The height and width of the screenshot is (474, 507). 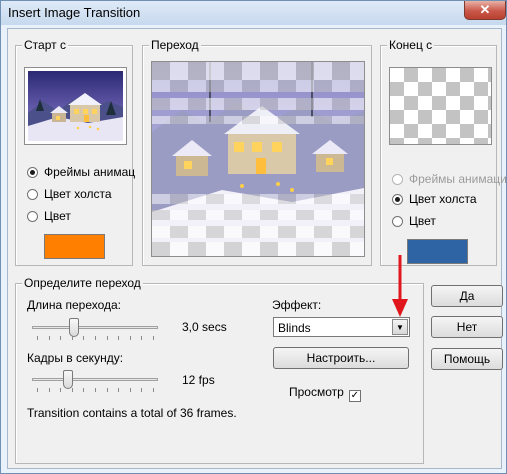 I want to click on annotation-arrow-icon, so click(x=400, y=286).